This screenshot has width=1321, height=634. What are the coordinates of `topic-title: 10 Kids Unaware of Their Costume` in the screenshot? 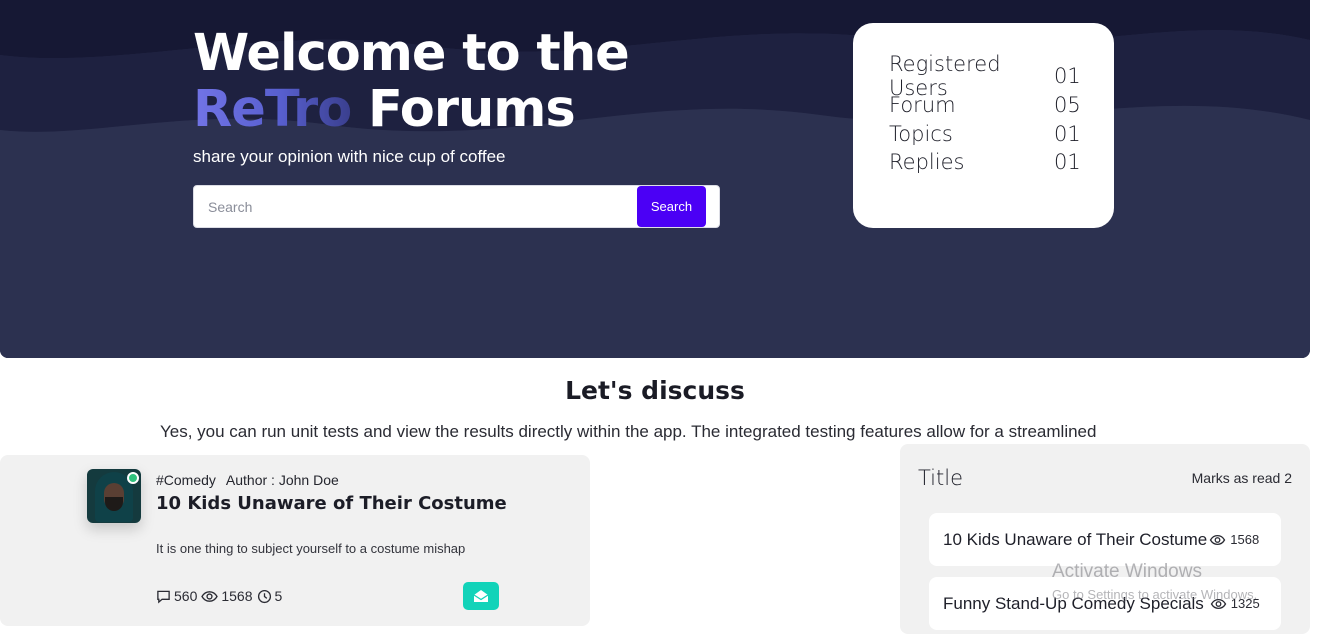 It's located at (1075, 540).